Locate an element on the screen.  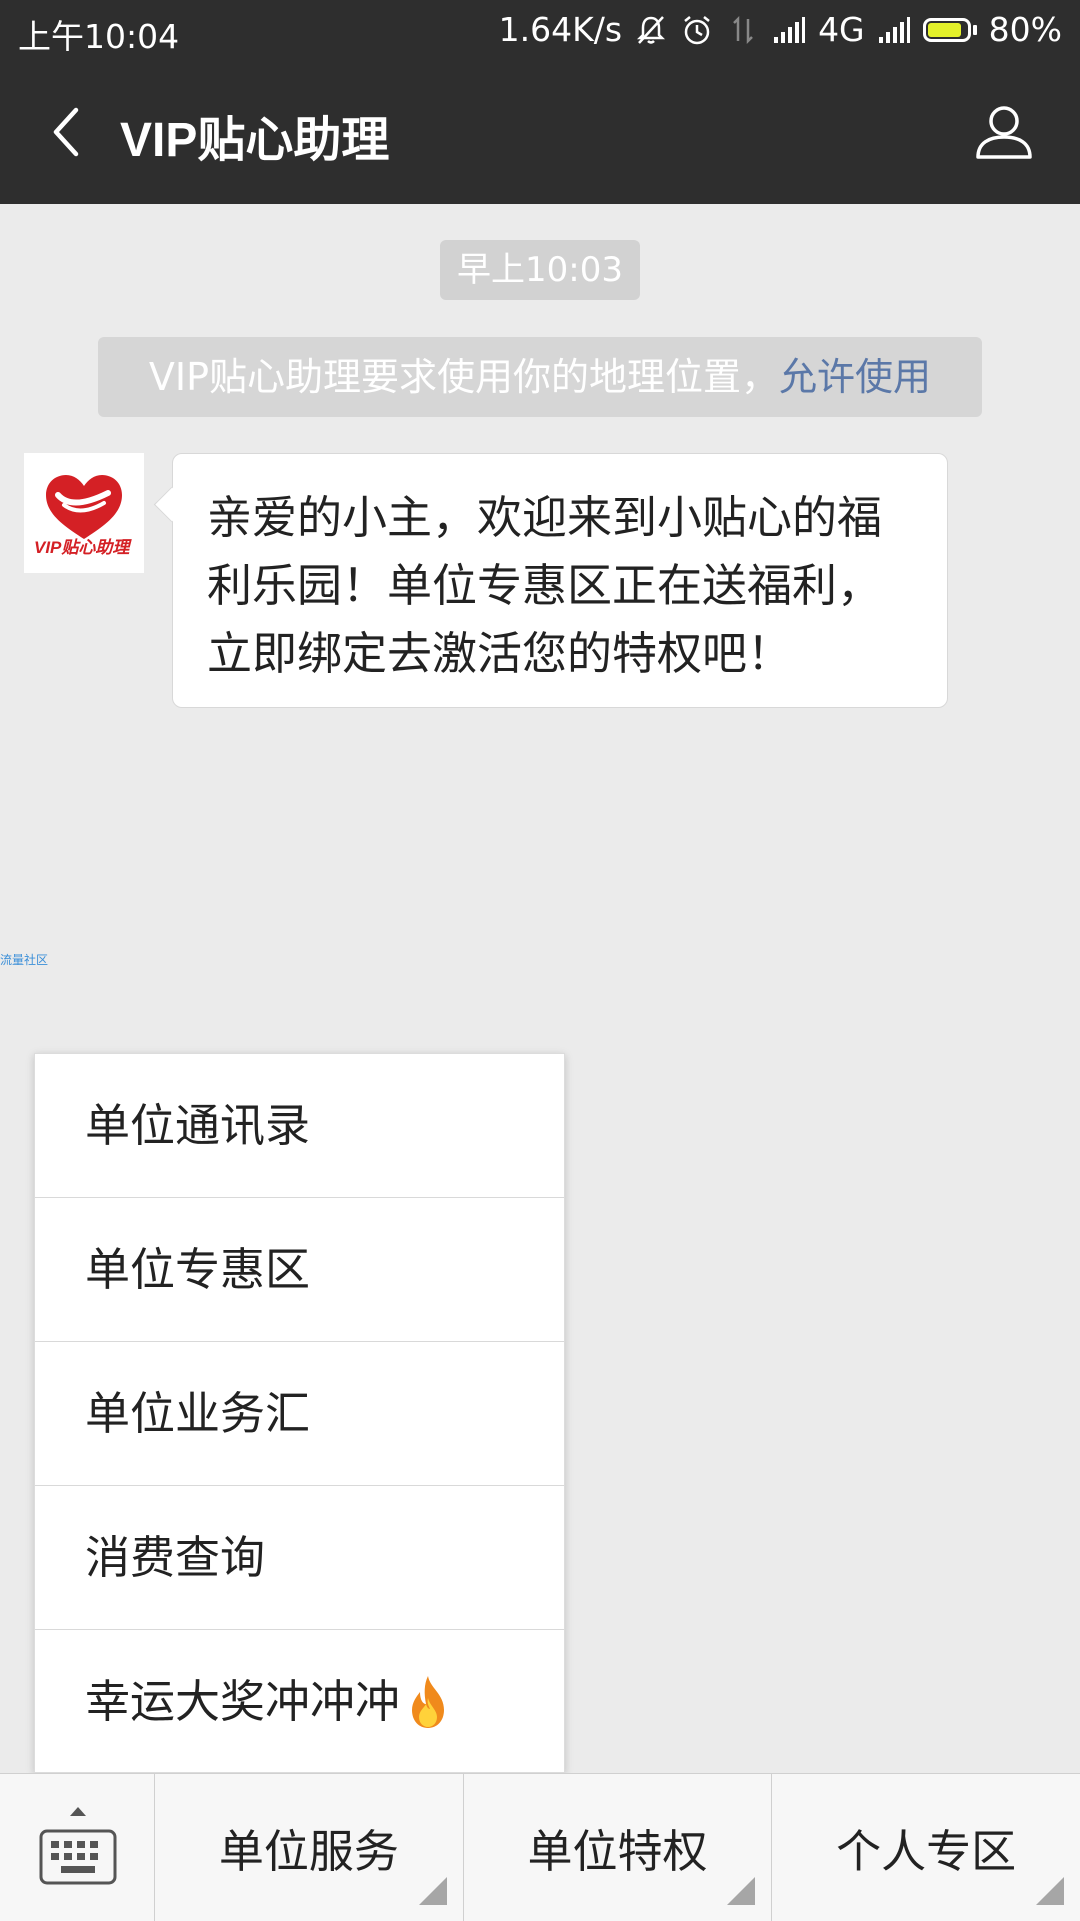
allow-location-link: 允许使用 is located at coordinates (855, 377).